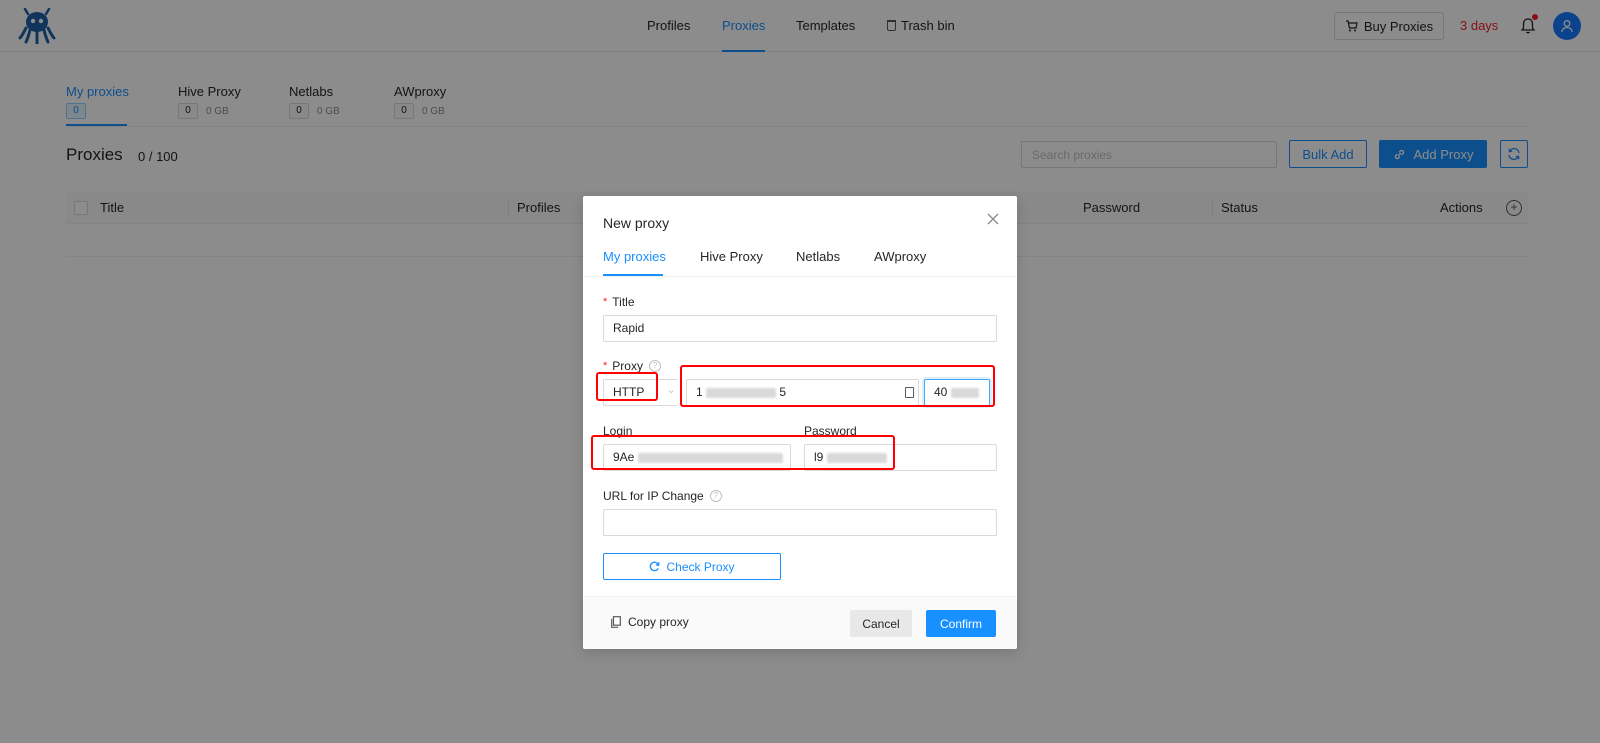  I want to click on ip-change-url-input, so click(800, 522).